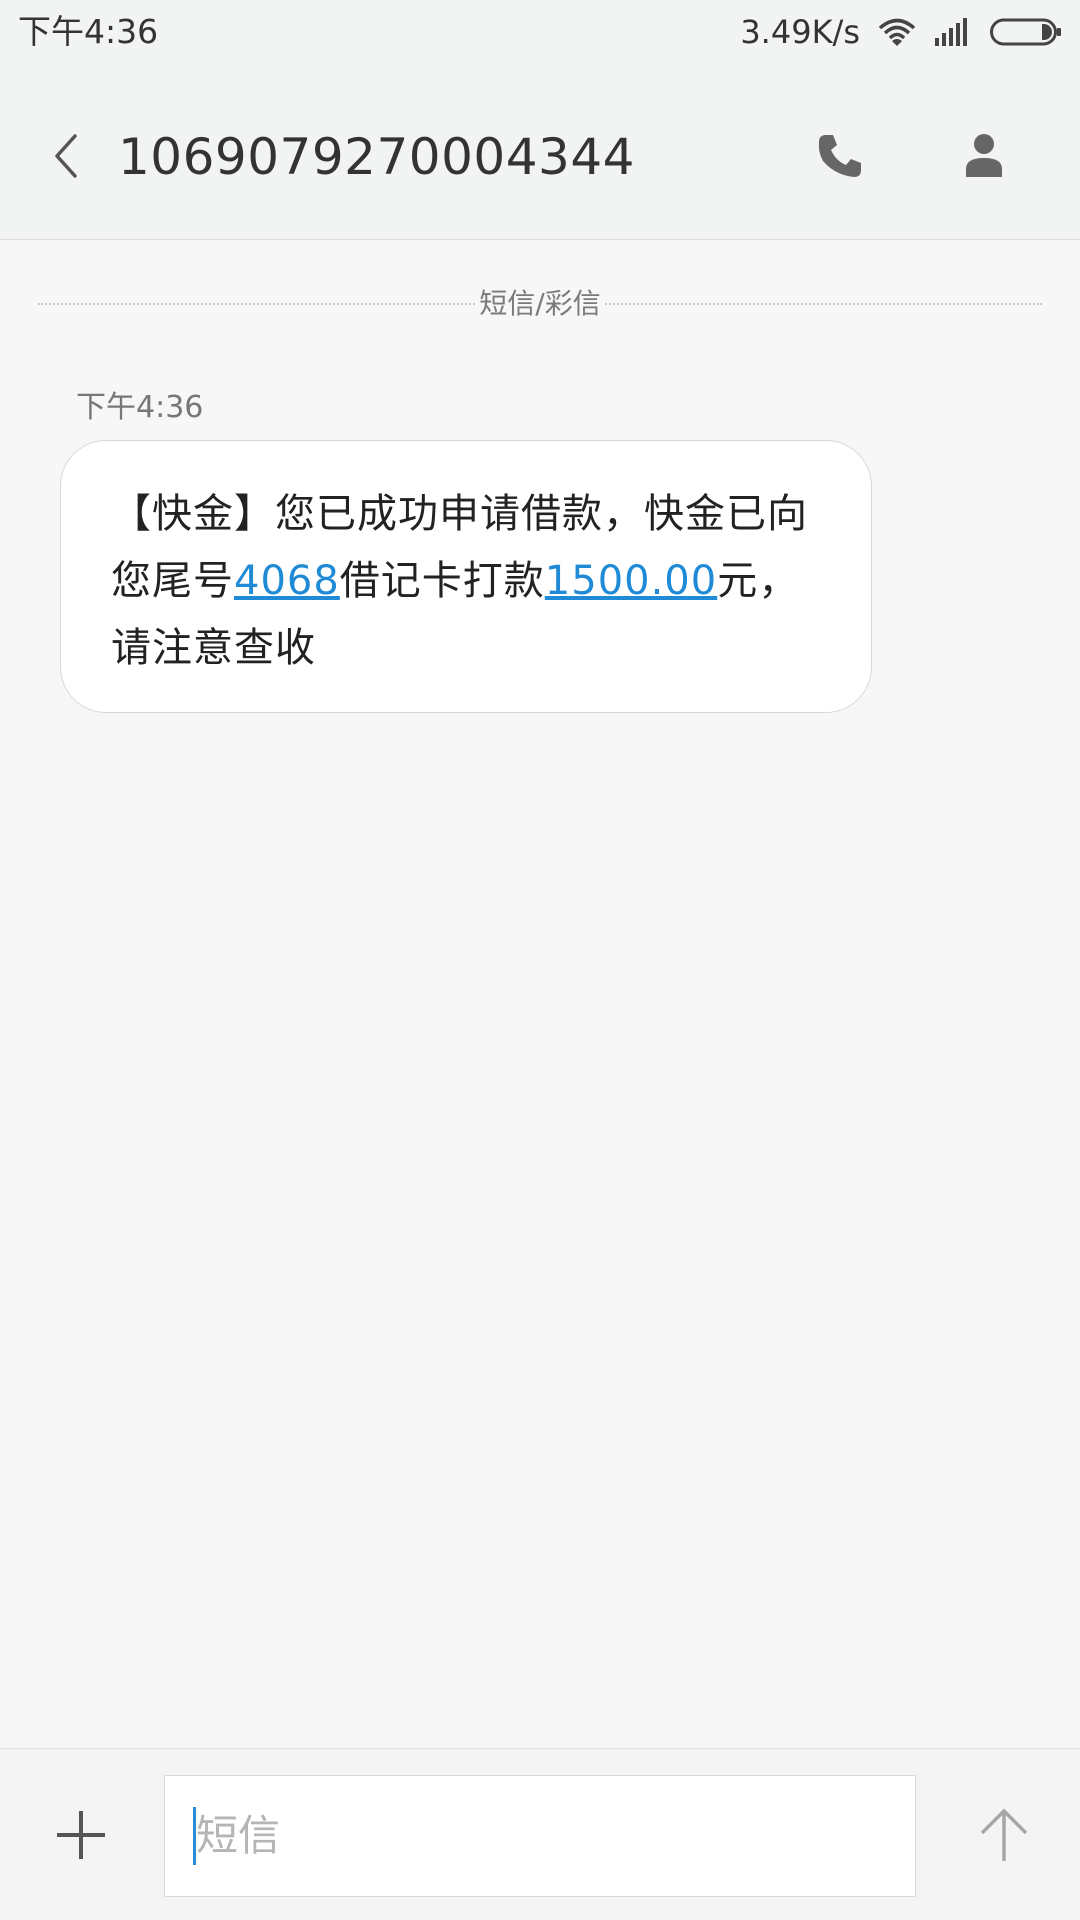  What do you see at coordinates (287, 581) in the screenshot?
I see `card-number-link: 4068` at bounding box center [287, 581].